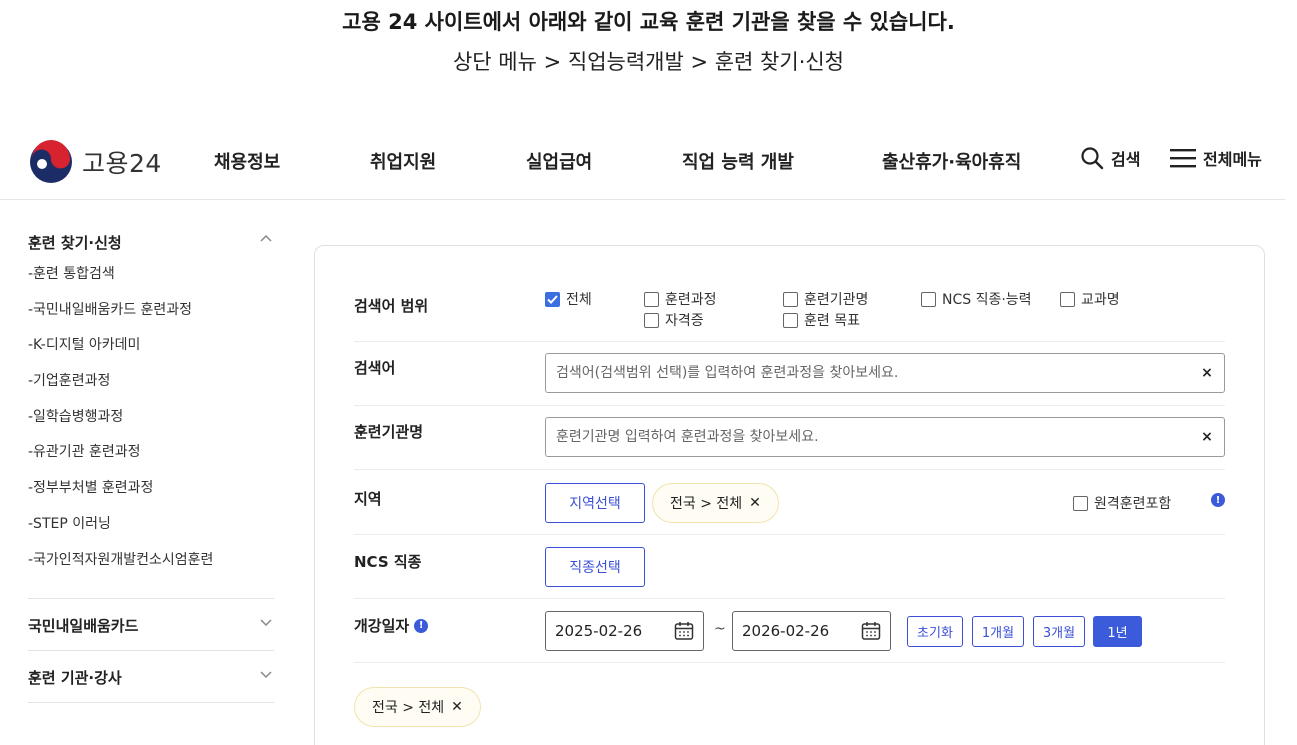 The height and width of the screenshot is (745, 1297). Describe the element at coordinates (951, 161) in the screenshot. I see `nav-item-parental-leave: 출산휴가·육아휴직` at that location.